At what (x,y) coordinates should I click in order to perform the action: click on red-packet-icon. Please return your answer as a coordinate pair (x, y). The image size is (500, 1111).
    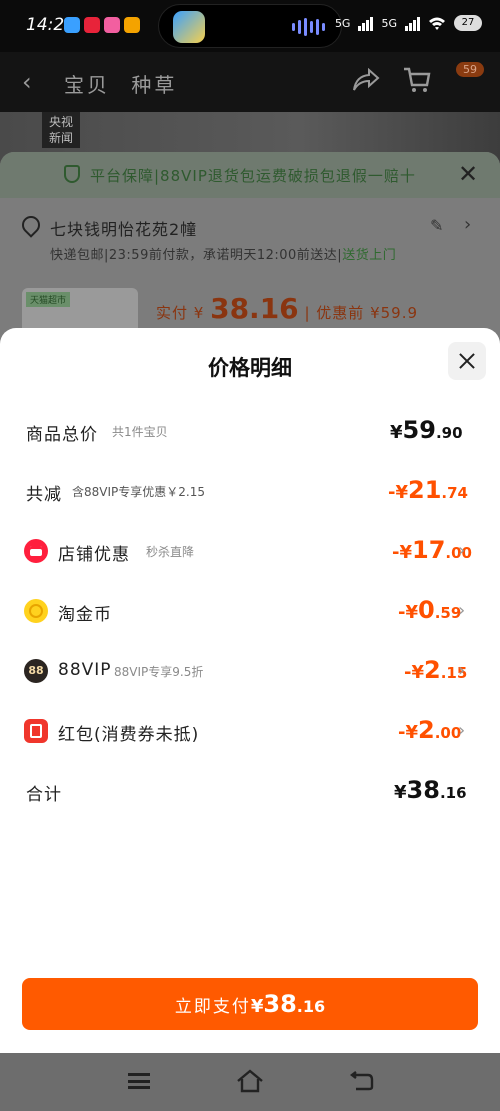
    Looking at the image, I should click on (36, 731).